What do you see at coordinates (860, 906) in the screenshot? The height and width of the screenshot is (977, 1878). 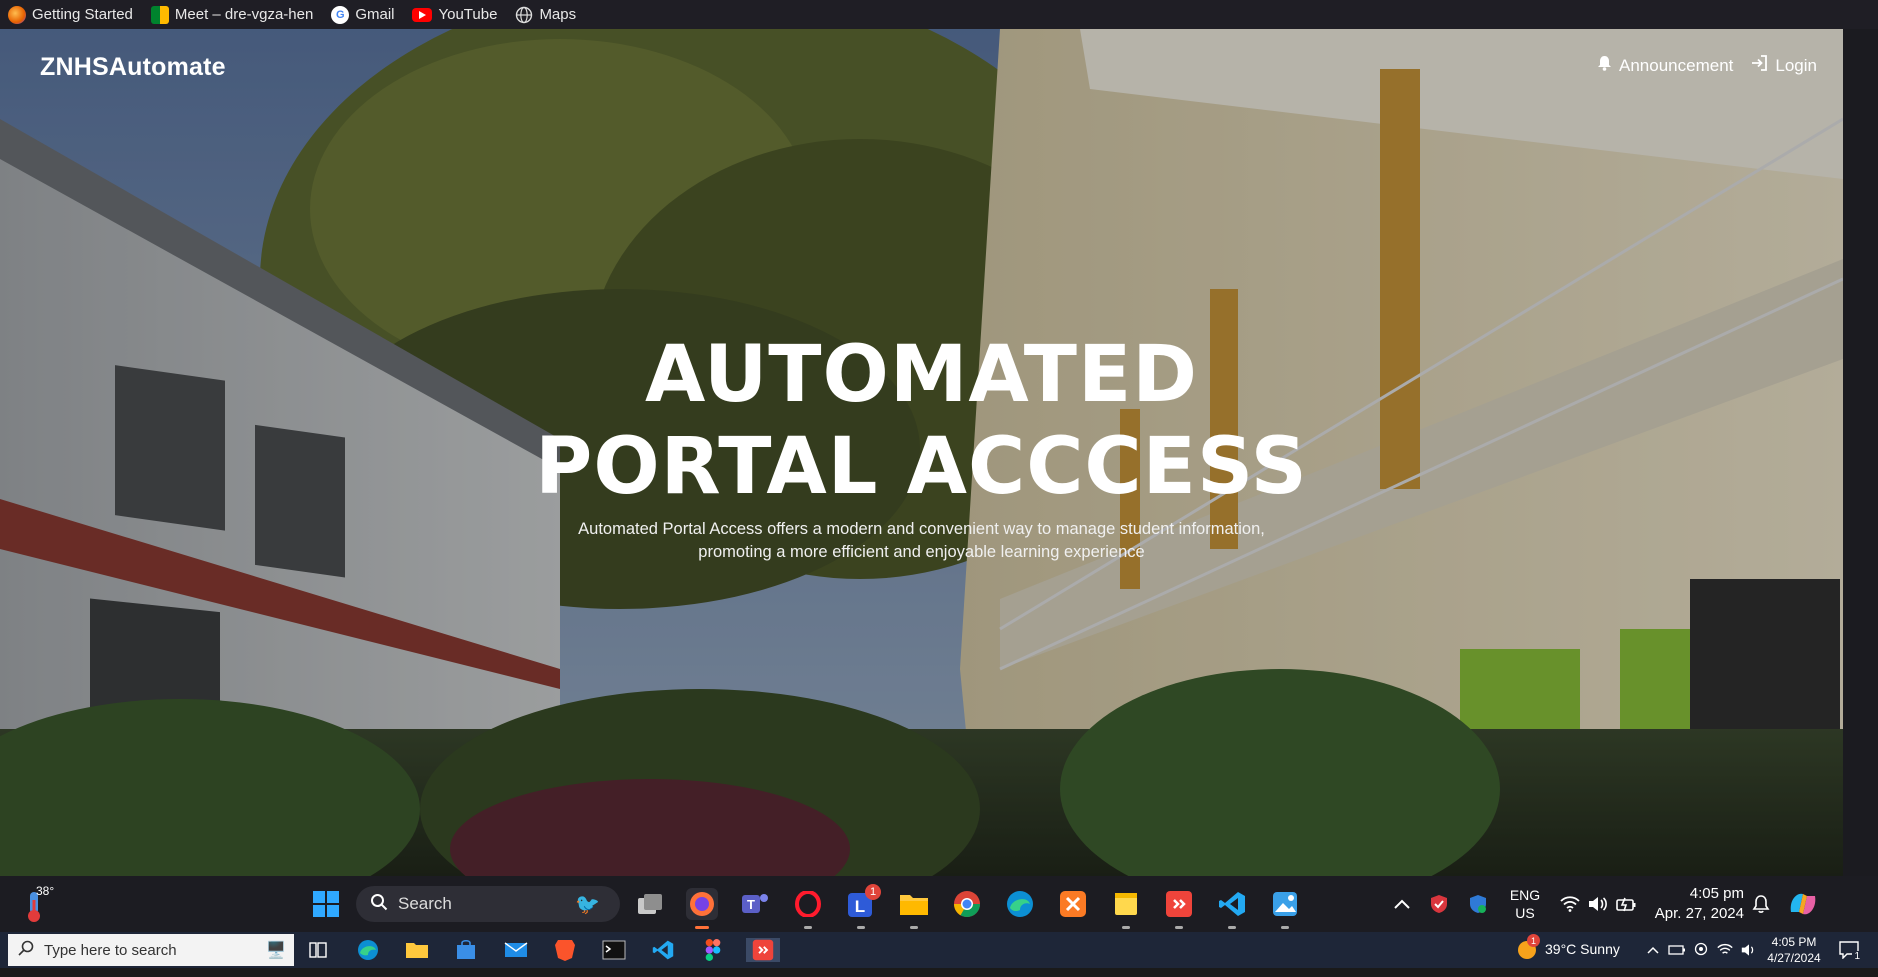 I see `svg-text: L` at bounding box center [860, 906].